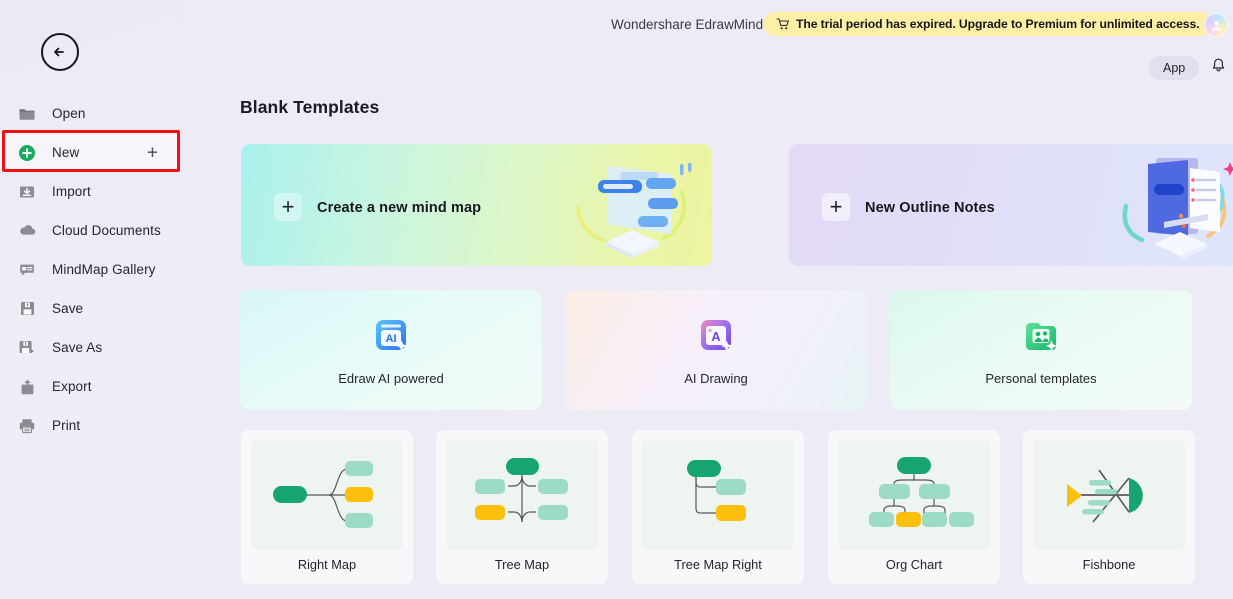 This screenshot has width=1233, height=599. What do you see at coordinates (27, 192) in the screenshot?
I see `import-icon` at bounding box center [27, 192].